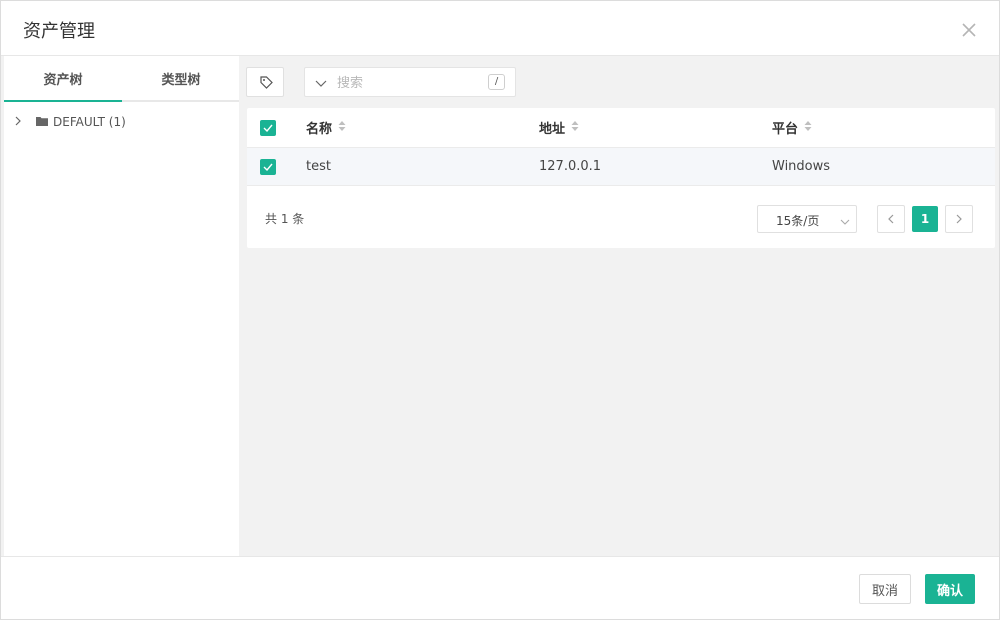 The width and height of the screenshot is (1000, 620). Describe the element at coordinates (621, 128) in the screenshot. I see `table-header: 名称 地址 平台` at that location.